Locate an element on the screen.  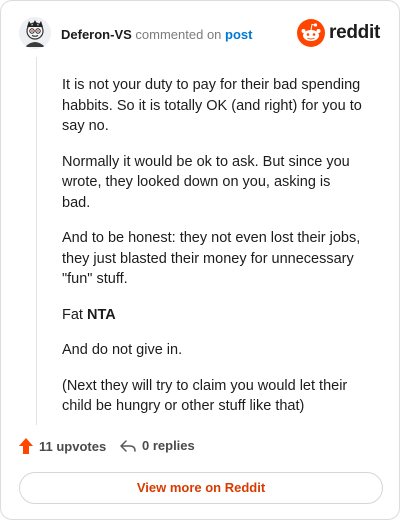
verdict-prefix: Fat is located at coordinates (72, 314).